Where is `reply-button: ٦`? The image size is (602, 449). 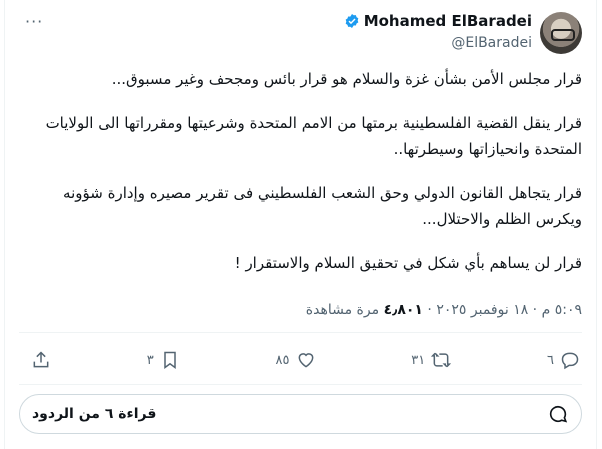 reply-button: ٦ is located at coordinates (563, 360).